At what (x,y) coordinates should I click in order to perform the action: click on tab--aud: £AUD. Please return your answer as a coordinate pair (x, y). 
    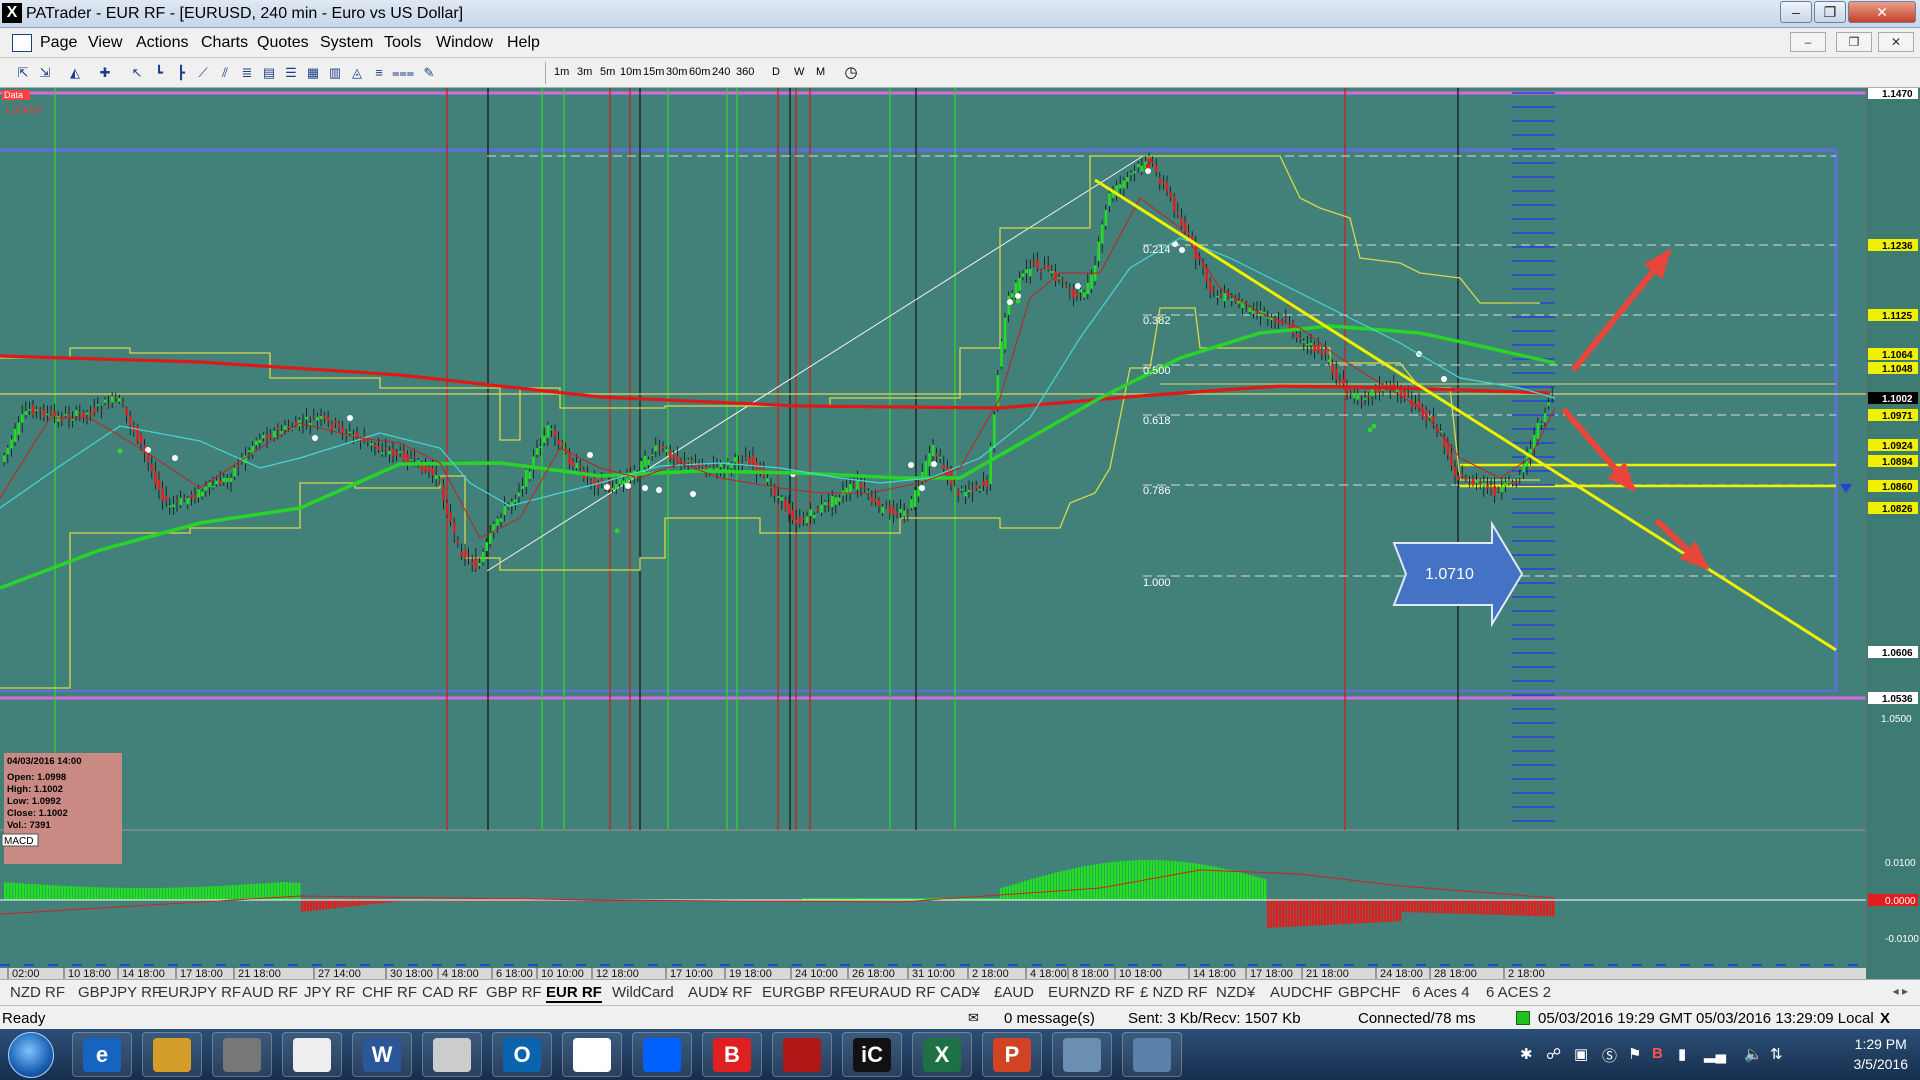
    Looking at the image, I should click on (1014, 992).